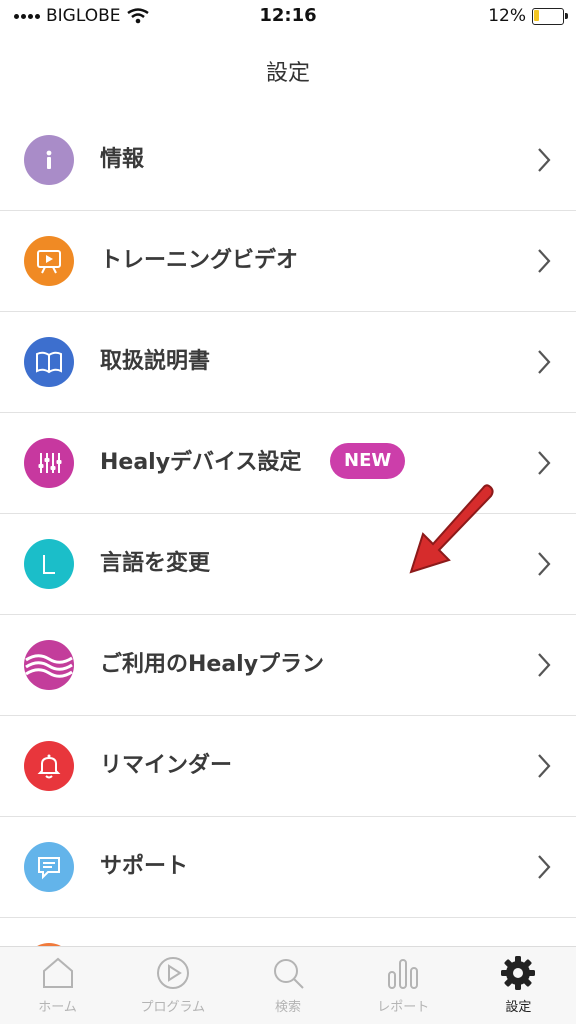 Image resolution: width=576 pixels, height=1024 pixels. Describe the element at coordinates (49, 867) in the screenshot. I see `chat-icon` at that location.